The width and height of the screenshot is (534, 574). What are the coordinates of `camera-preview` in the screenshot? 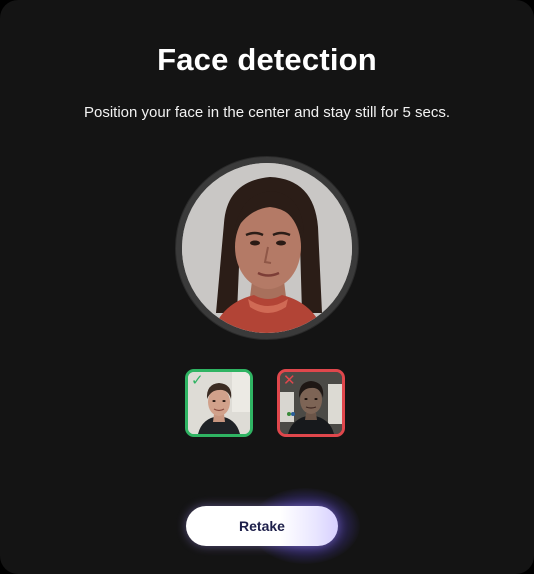 It's located at (267, 248).